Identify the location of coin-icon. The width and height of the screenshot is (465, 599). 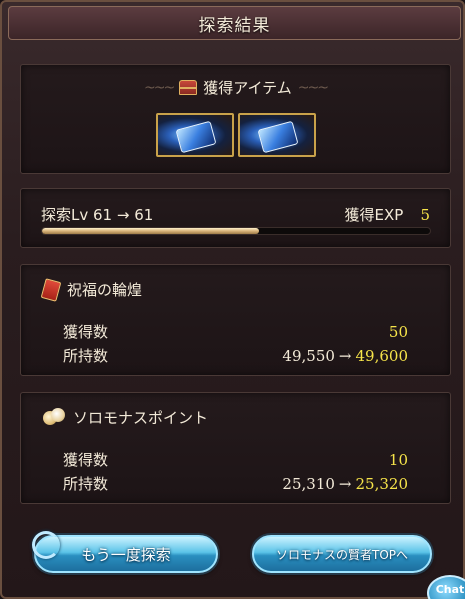
(54, 417).